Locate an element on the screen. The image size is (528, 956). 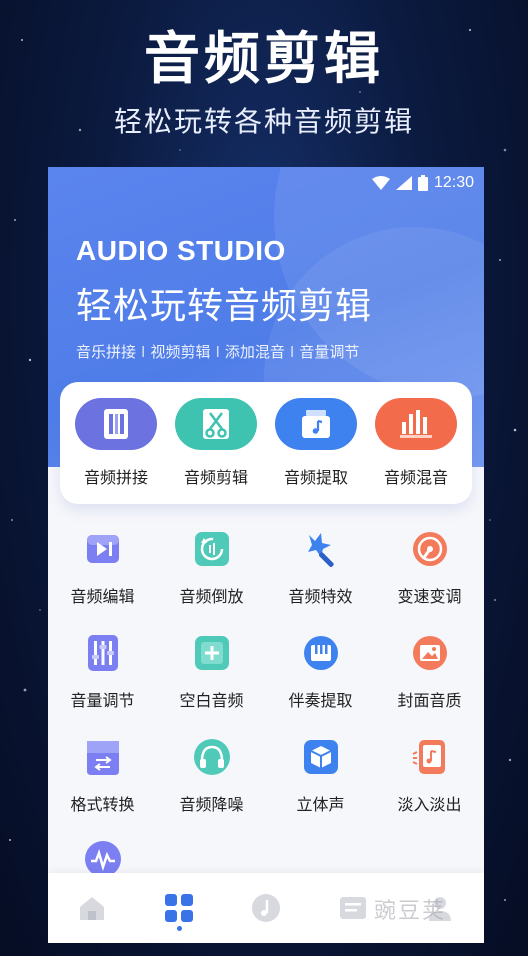
feature-speed-pitch: 变速变调 is located at coordinates (429, 579).